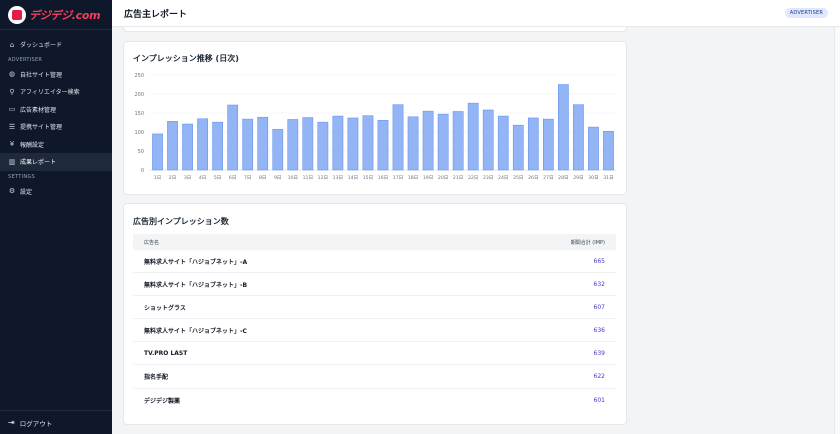  Describe the element at coordinates (181, 221) in the screenshot. I see `table-title: 広告別インプレッション数` at that location.